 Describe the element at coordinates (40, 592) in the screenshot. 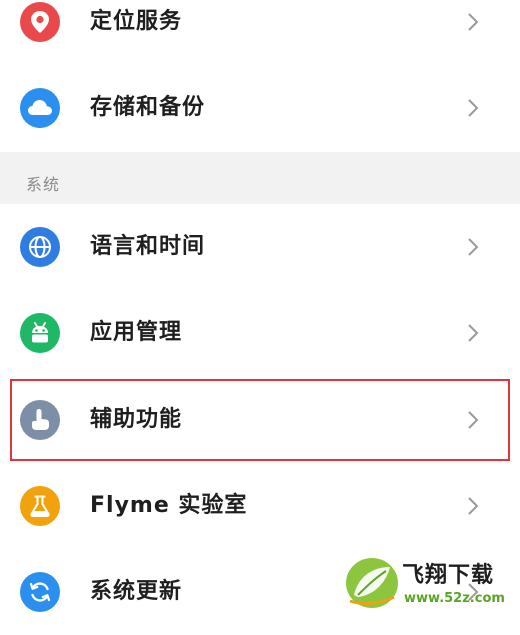

I see `refresh-icon` at that location.